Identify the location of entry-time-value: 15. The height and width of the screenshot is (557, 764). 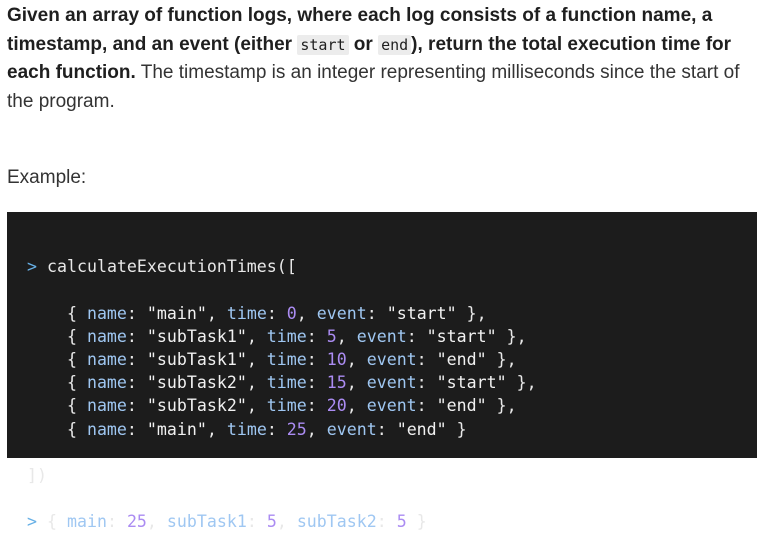
(336, 383).